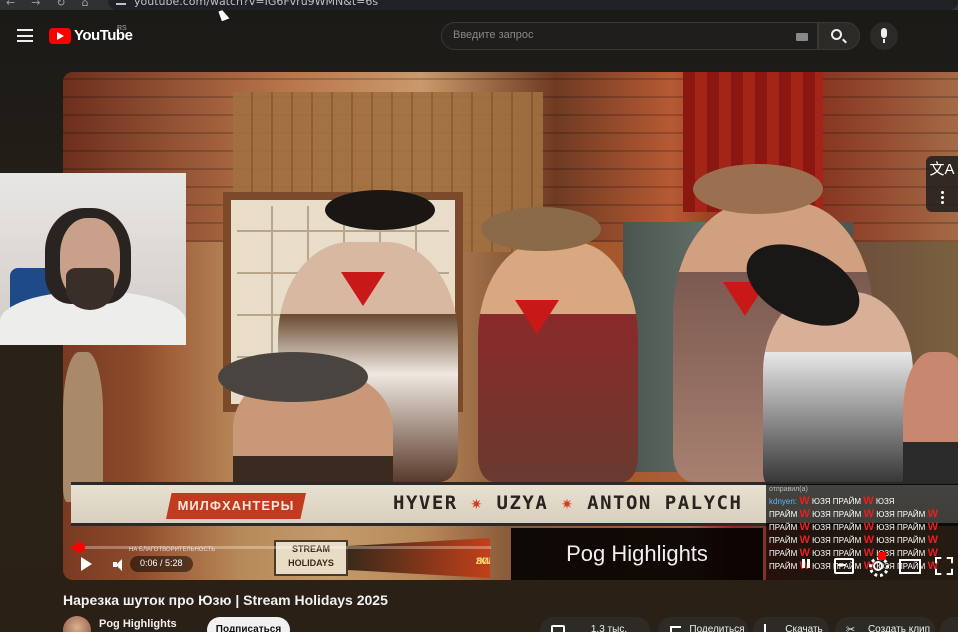  I want to click on chat-header: отправил(а), so click(788, 489).